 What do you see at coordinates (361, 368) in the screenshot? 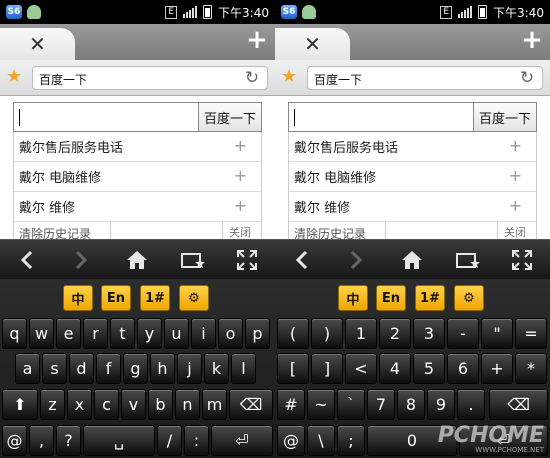
I see `key: <` at bounding box center [361, 368].